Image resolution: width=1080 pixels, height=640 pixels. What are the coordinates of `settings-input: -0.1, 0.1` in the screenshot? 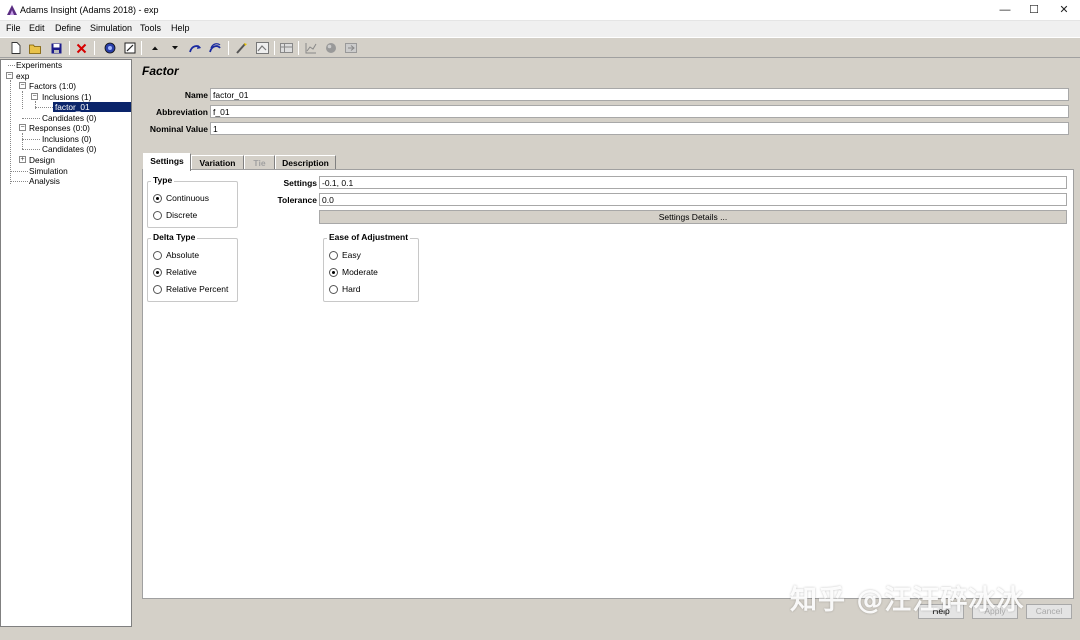 It's located at (693, 182).